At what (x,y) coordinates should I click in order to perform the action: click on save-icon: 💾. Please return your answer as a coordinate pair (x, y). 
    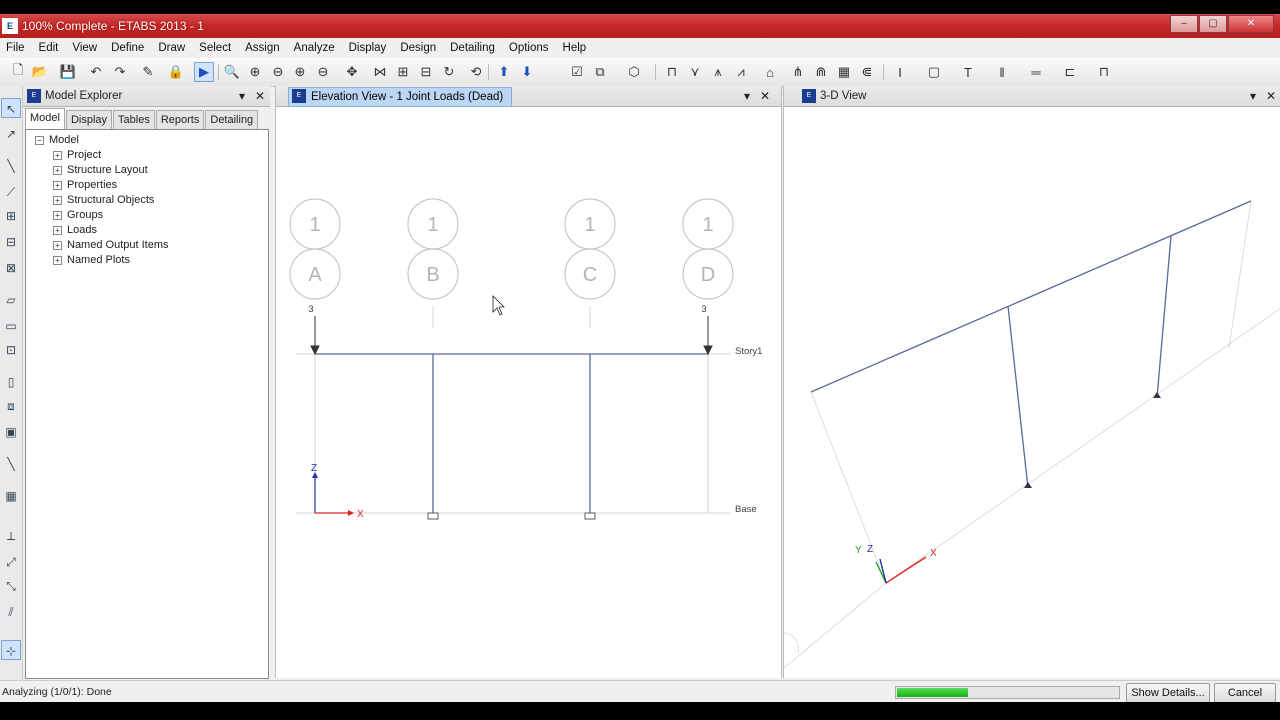
    Looking at the image, I should click on (68, 72).